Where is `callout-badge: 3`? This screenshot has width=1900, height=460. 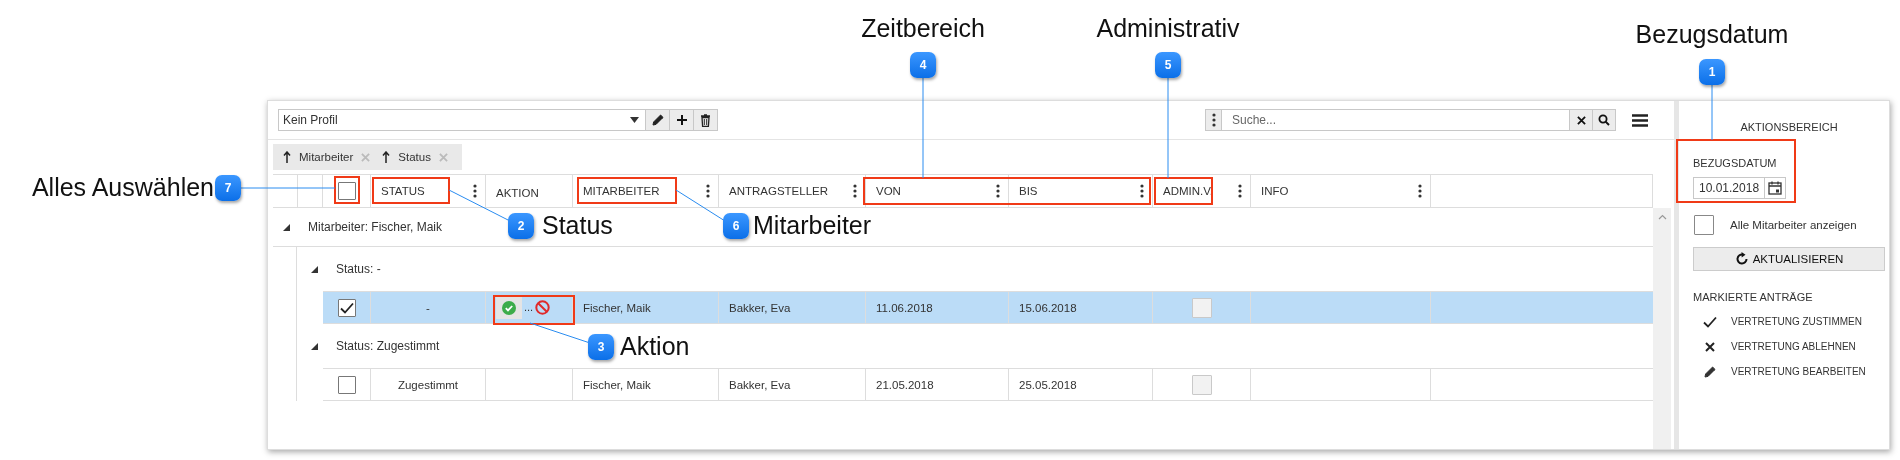 callout-badge: 3 is located at coordinates (601, 347).